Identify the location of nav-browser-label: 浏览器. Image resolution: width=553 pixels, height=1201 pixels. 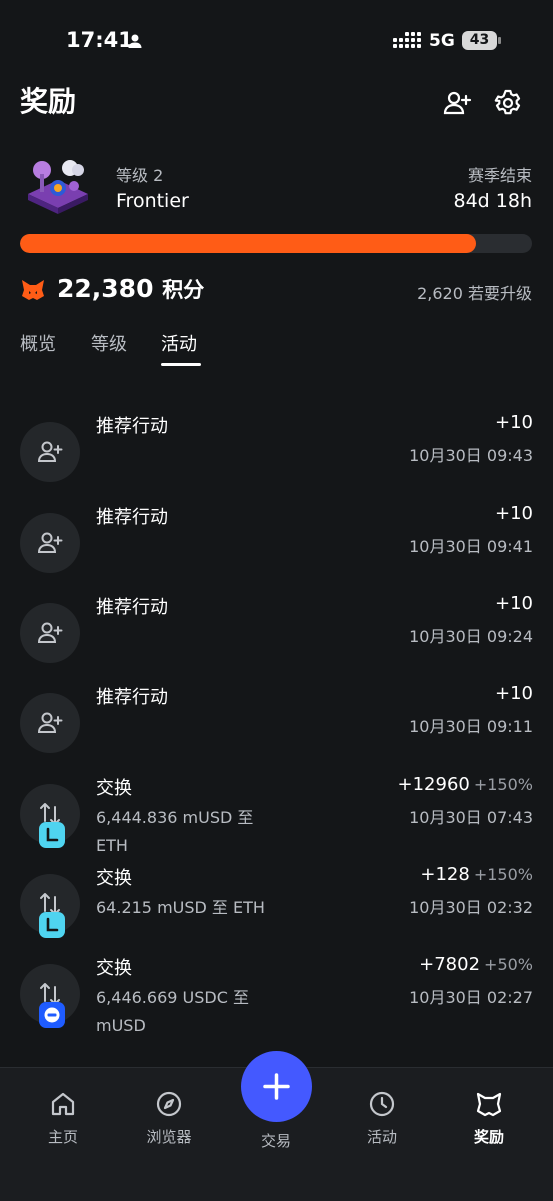
(169, 1137).